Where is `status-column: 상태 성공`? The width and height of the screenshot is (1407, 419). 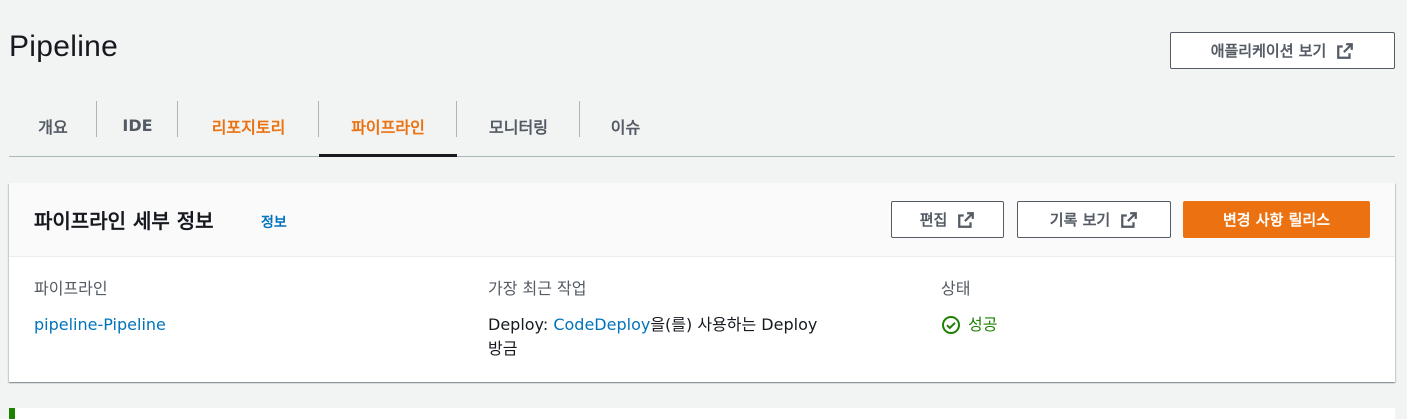 status-column: 상태 성공 is located at coordinates (969, 306).